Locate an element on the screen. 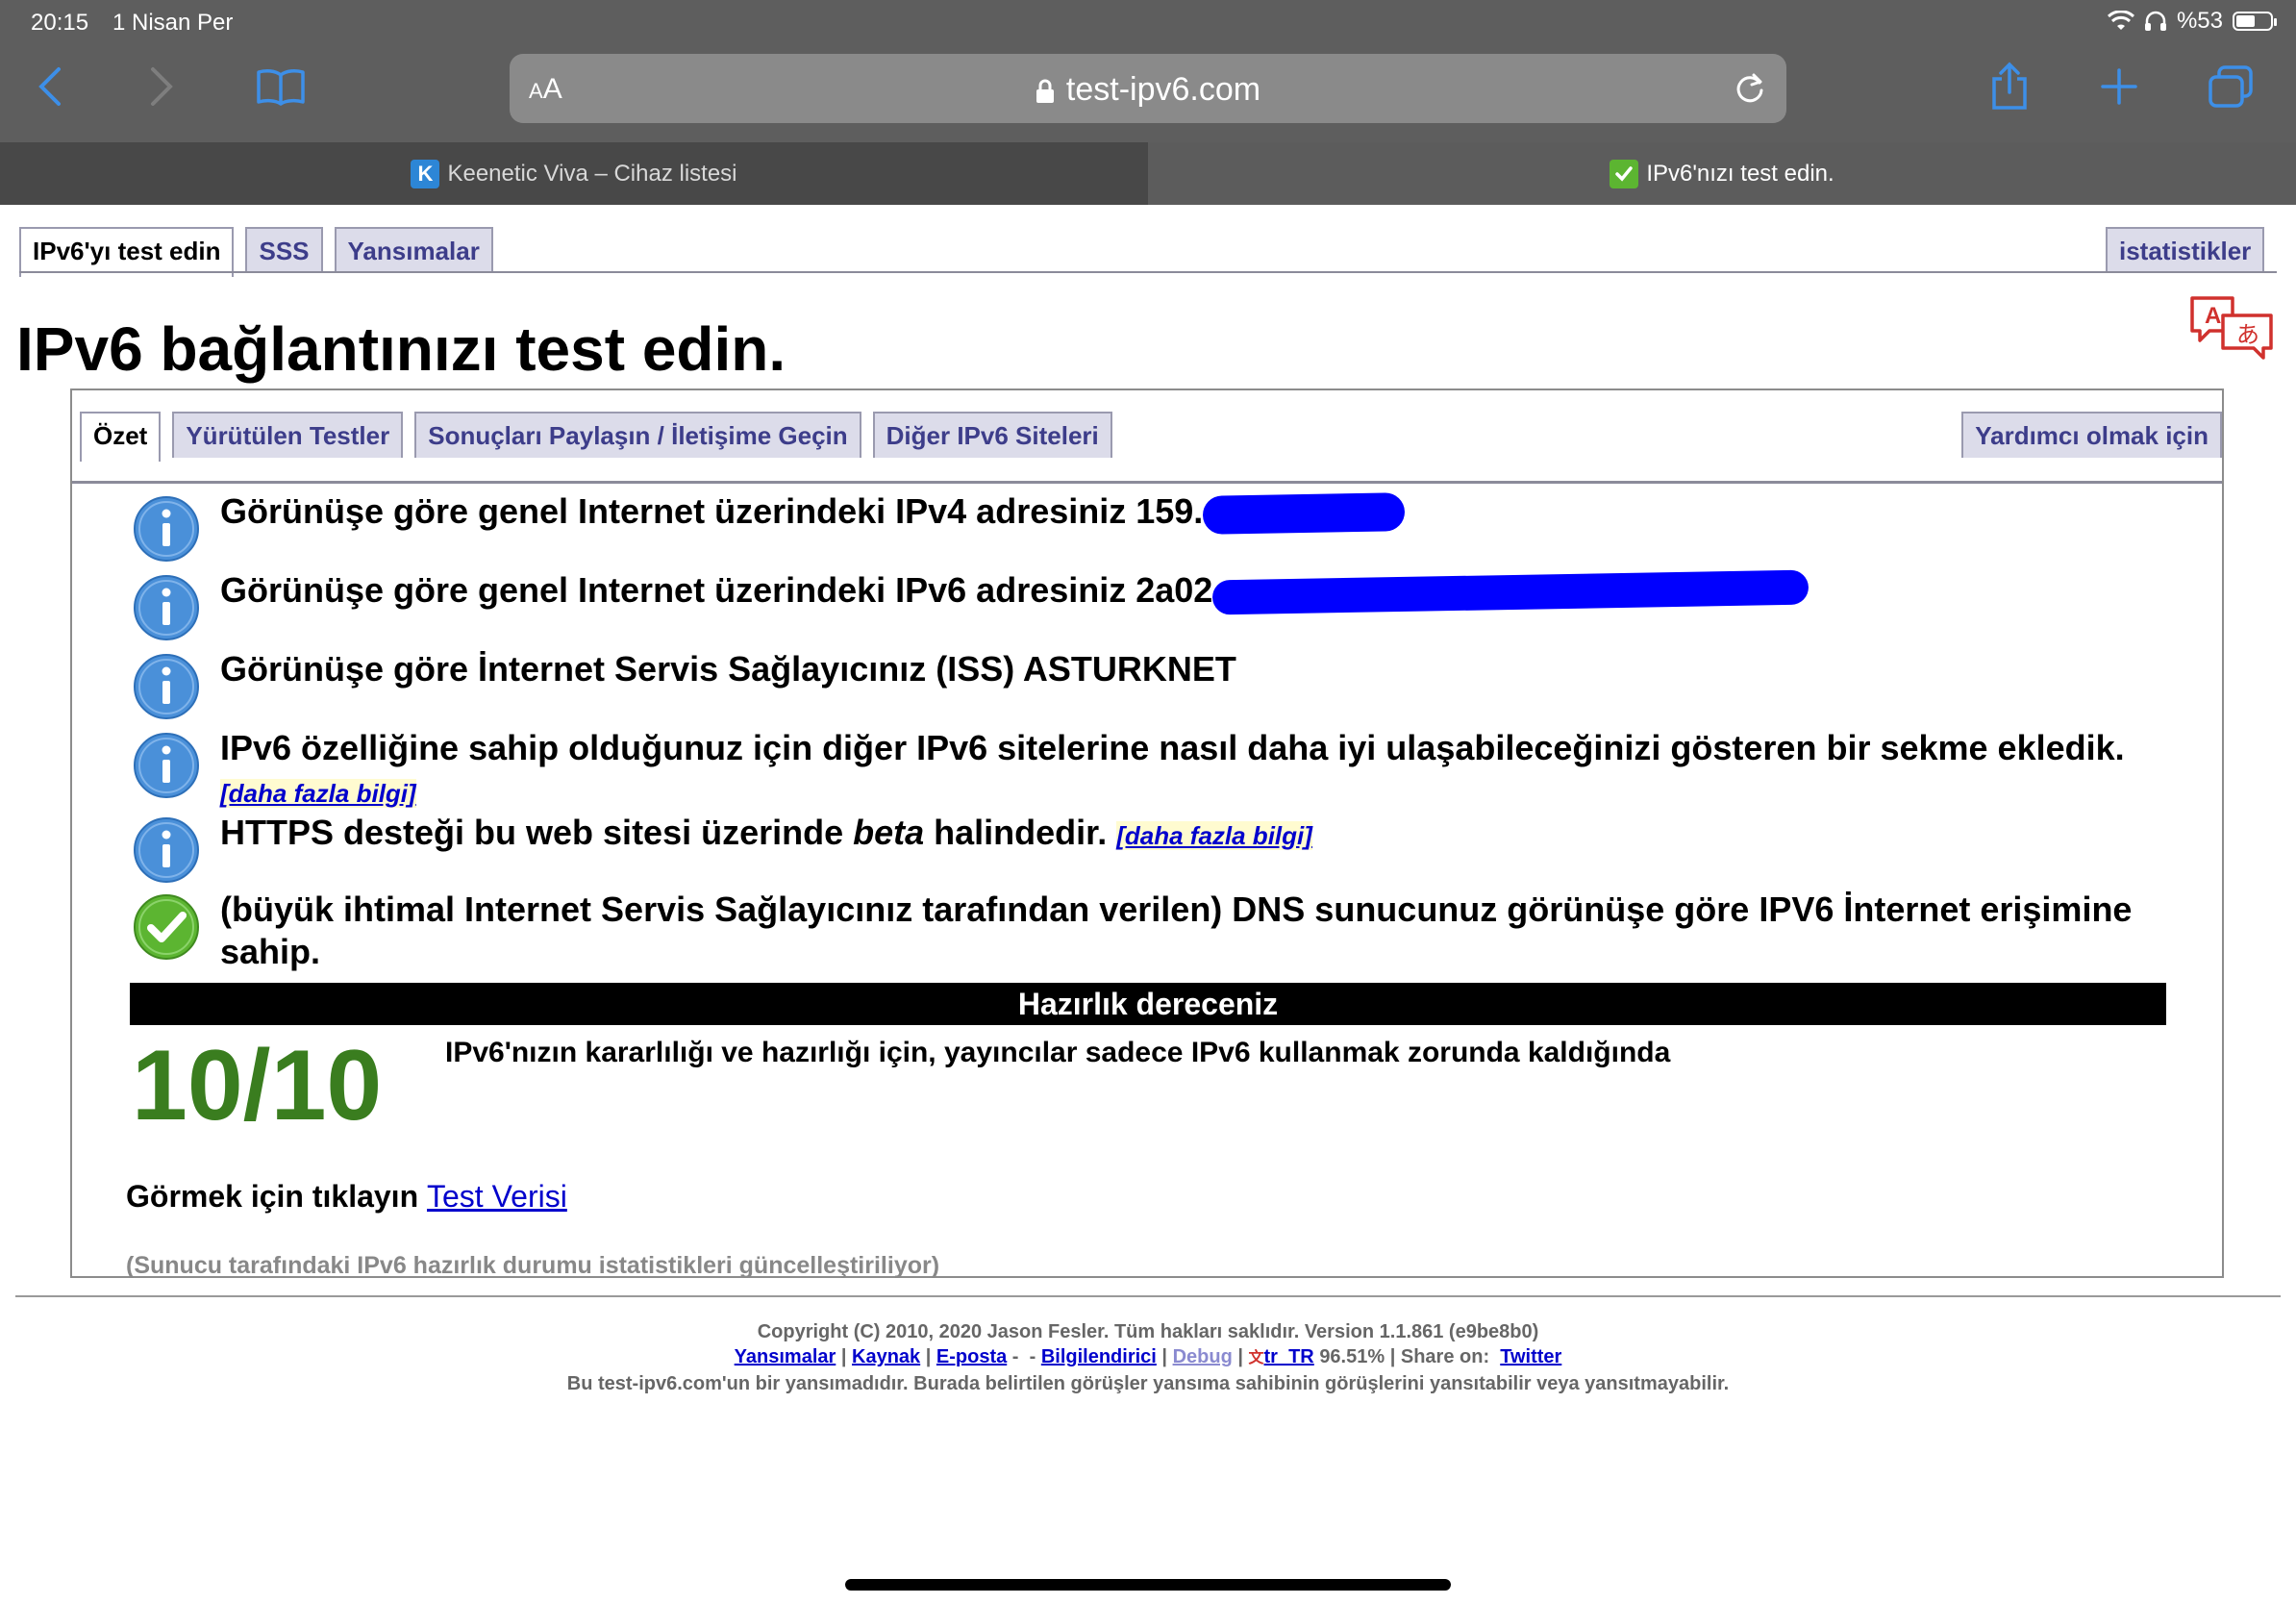 This screenshot has height=1604, width=2296. lock-icon is located at coordinates (1045, 91).